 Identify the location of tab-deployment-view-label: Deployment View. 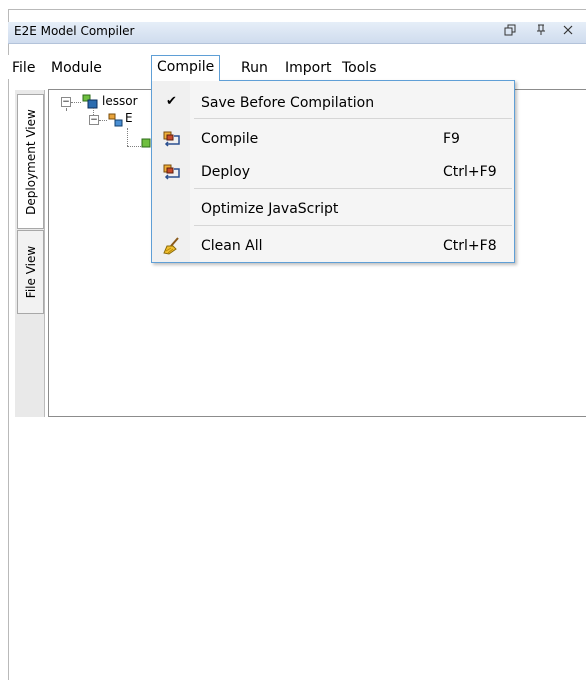
(30, 161).